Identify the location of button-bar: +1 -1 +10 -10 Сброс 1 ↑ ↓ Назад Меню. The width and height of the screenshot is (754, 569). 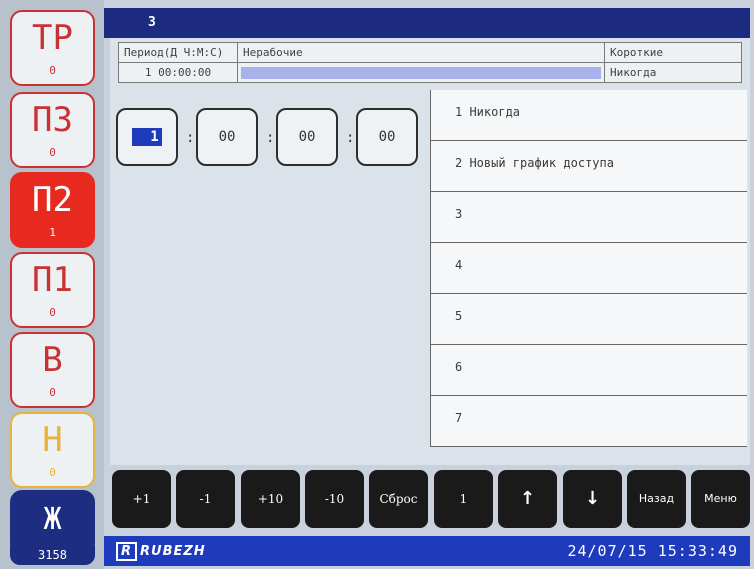
(427, 499).